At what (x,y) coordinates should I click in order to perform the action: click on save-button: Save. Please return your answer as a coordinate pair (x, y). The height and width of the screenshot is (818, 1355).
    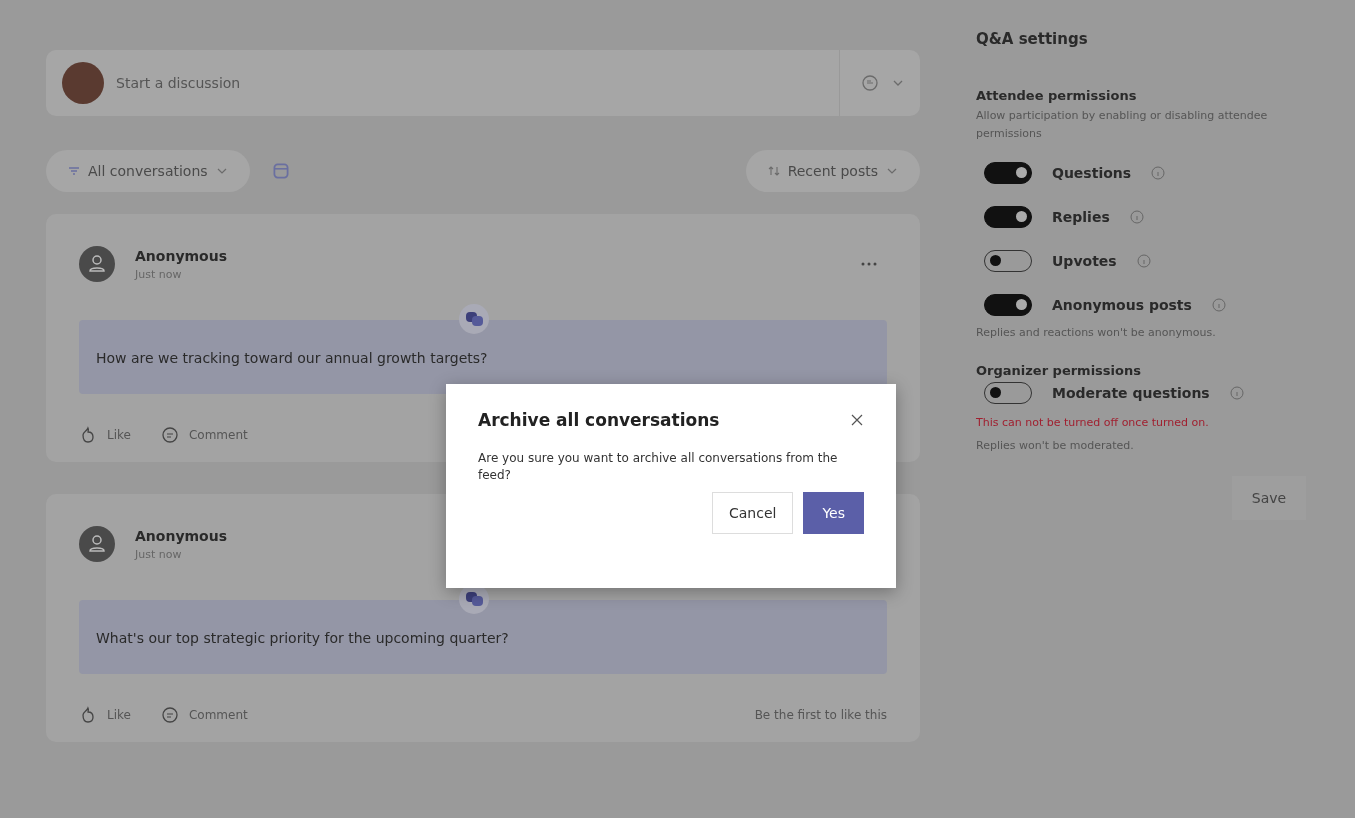
    Looking at the image, I should click on (1269, 498).